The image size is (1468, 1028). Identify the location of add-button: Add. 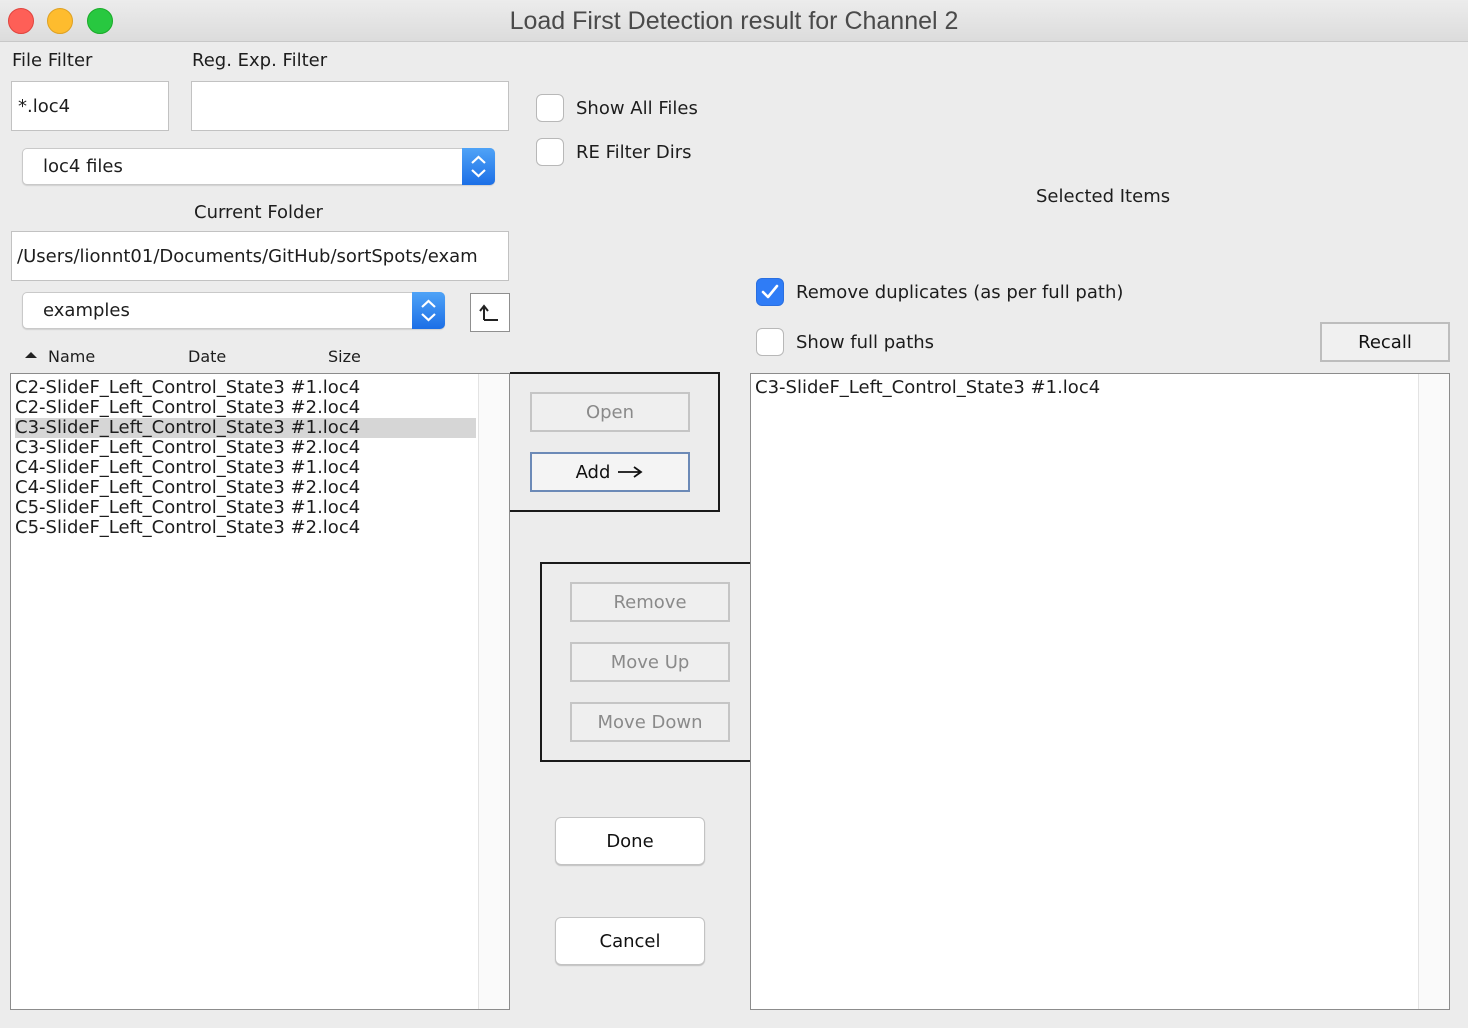
(610, 472).